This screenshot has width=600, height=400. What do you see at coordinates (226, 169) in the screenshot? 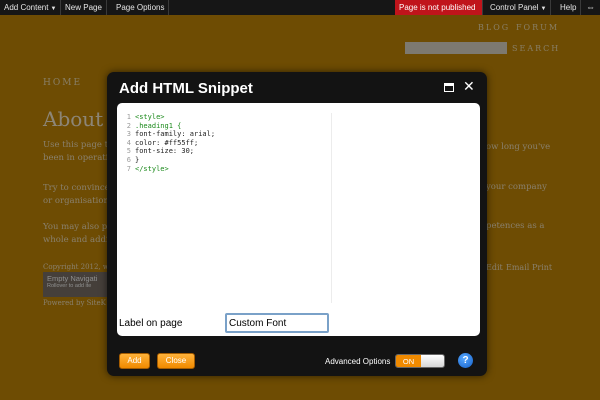
I see `code-line: 7 </style>` at bounding box center [226, 169].